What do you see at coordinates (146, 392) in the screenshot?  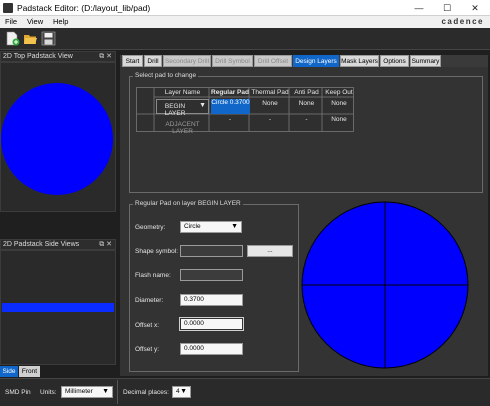 I see `decimal-places-label: Decimal places:` at bounding box center [146, 392].